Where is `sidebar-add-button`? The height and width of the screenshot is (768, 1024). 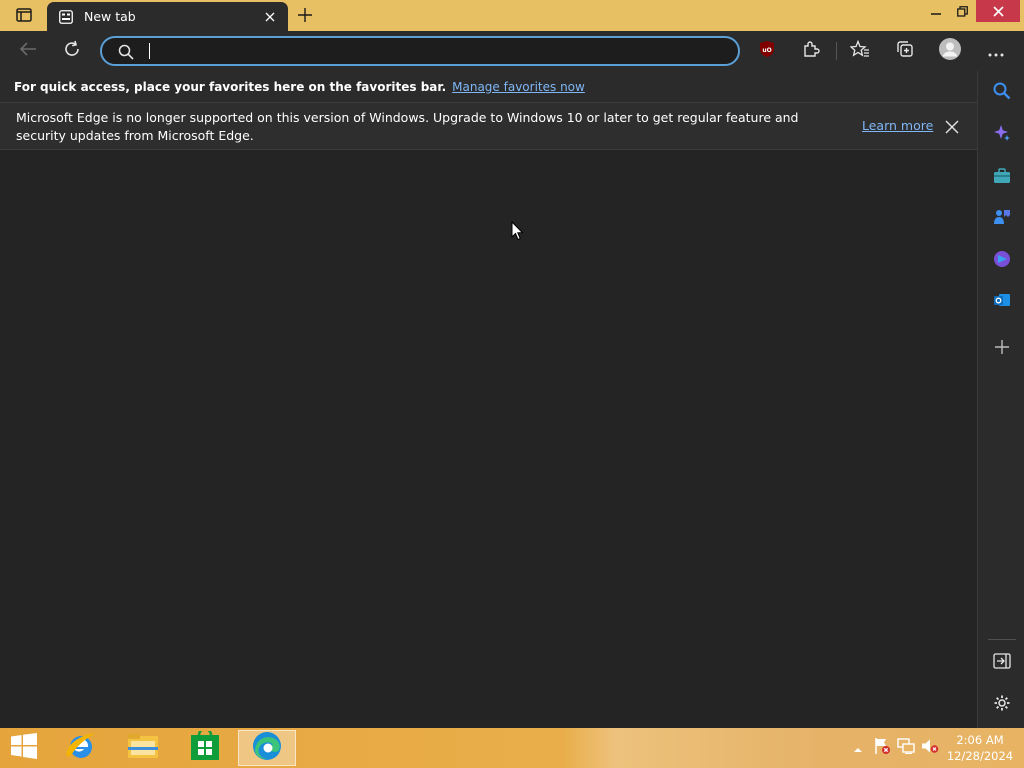 sidebar-add-button is located at coordinates (1002, 348).